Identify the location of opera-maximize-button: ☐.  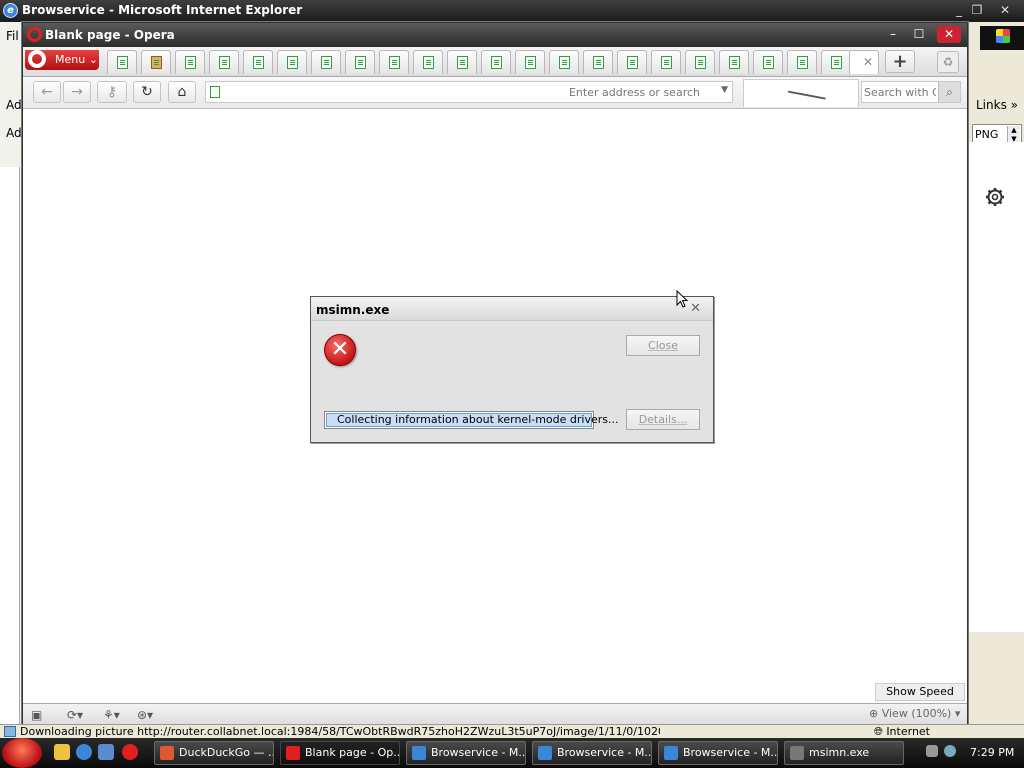
(919, 34).